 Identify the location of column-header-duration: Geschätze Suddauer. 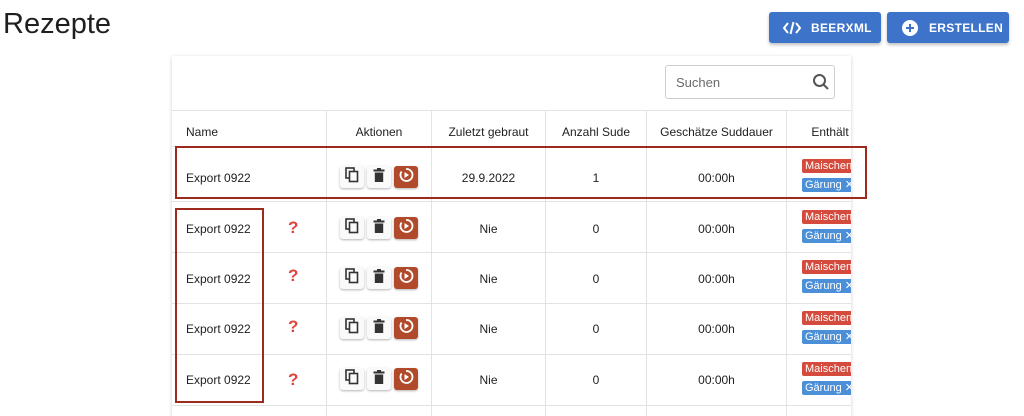
(716, 132).